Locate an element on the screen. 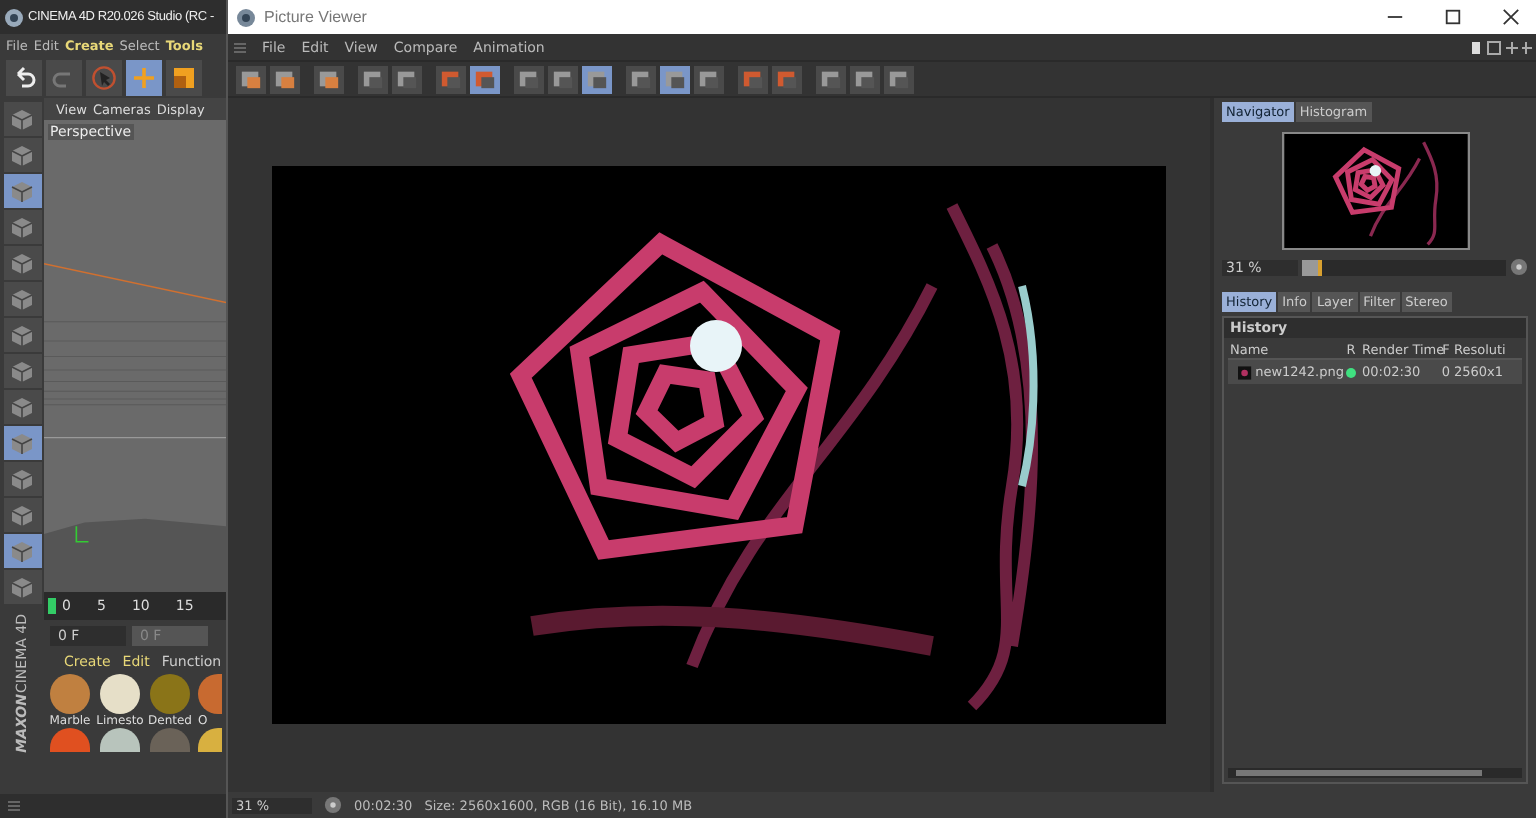 This screenshot has width=1536, height=818. scale-icon is located at coordinates (184, 77).